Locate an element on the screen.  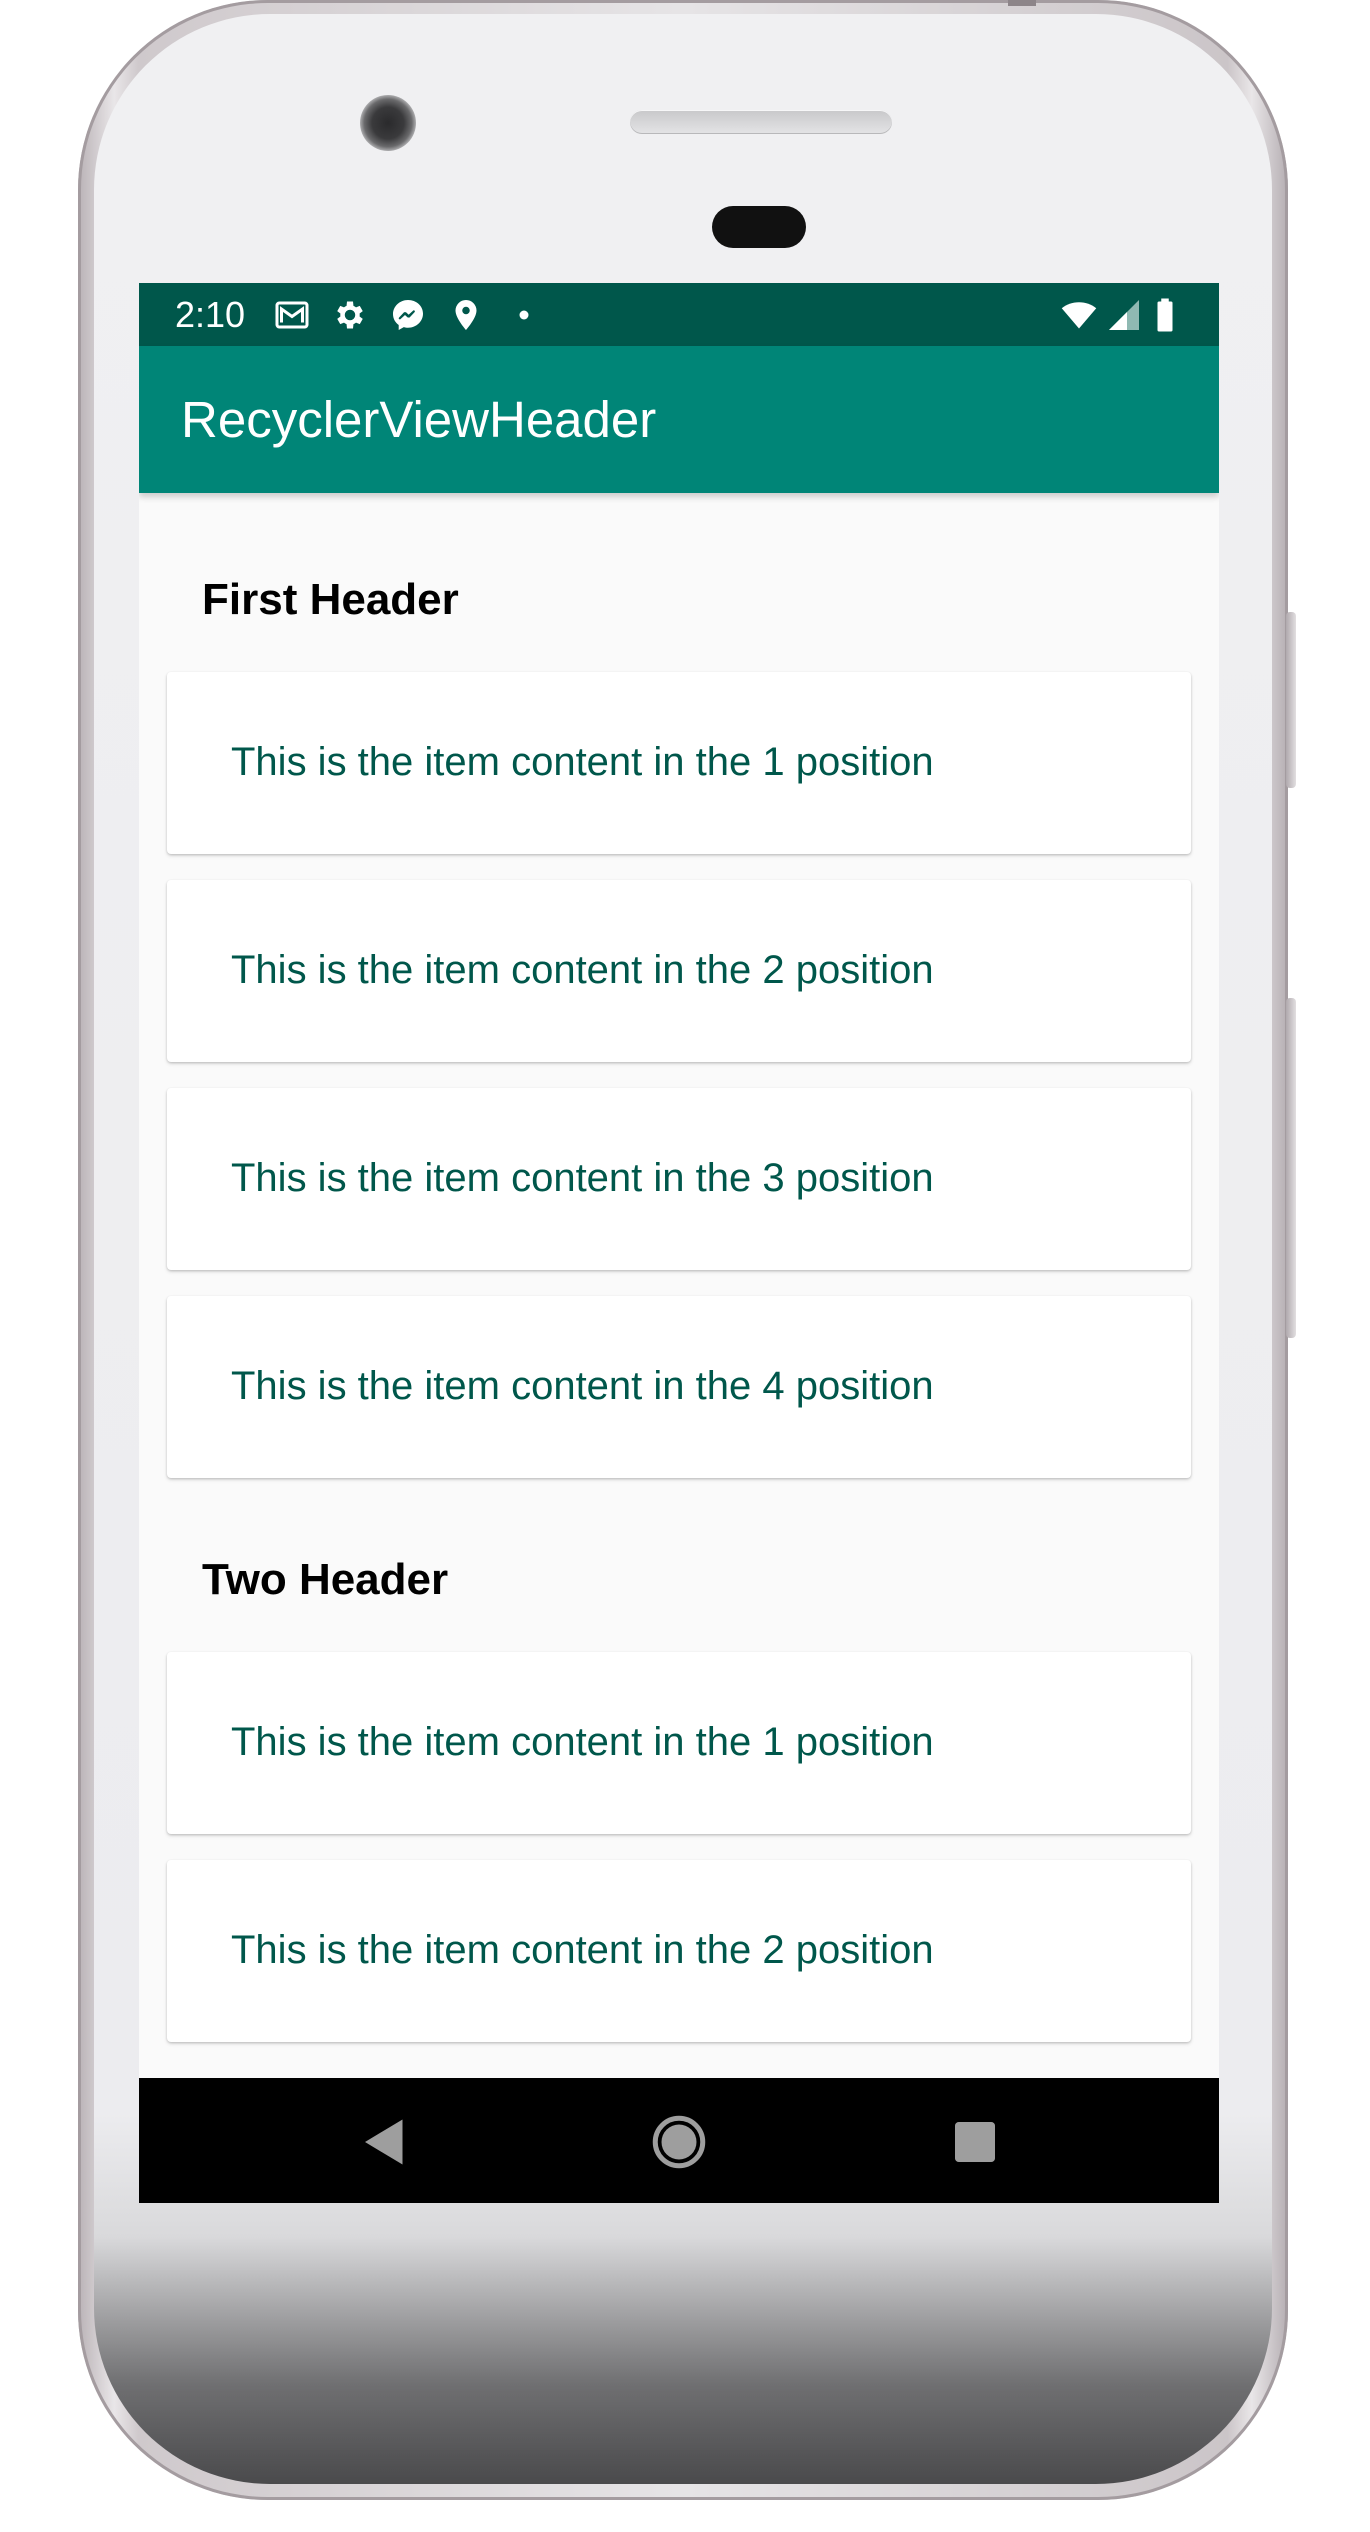
battery-icon is located at coordinates (1165, 315).